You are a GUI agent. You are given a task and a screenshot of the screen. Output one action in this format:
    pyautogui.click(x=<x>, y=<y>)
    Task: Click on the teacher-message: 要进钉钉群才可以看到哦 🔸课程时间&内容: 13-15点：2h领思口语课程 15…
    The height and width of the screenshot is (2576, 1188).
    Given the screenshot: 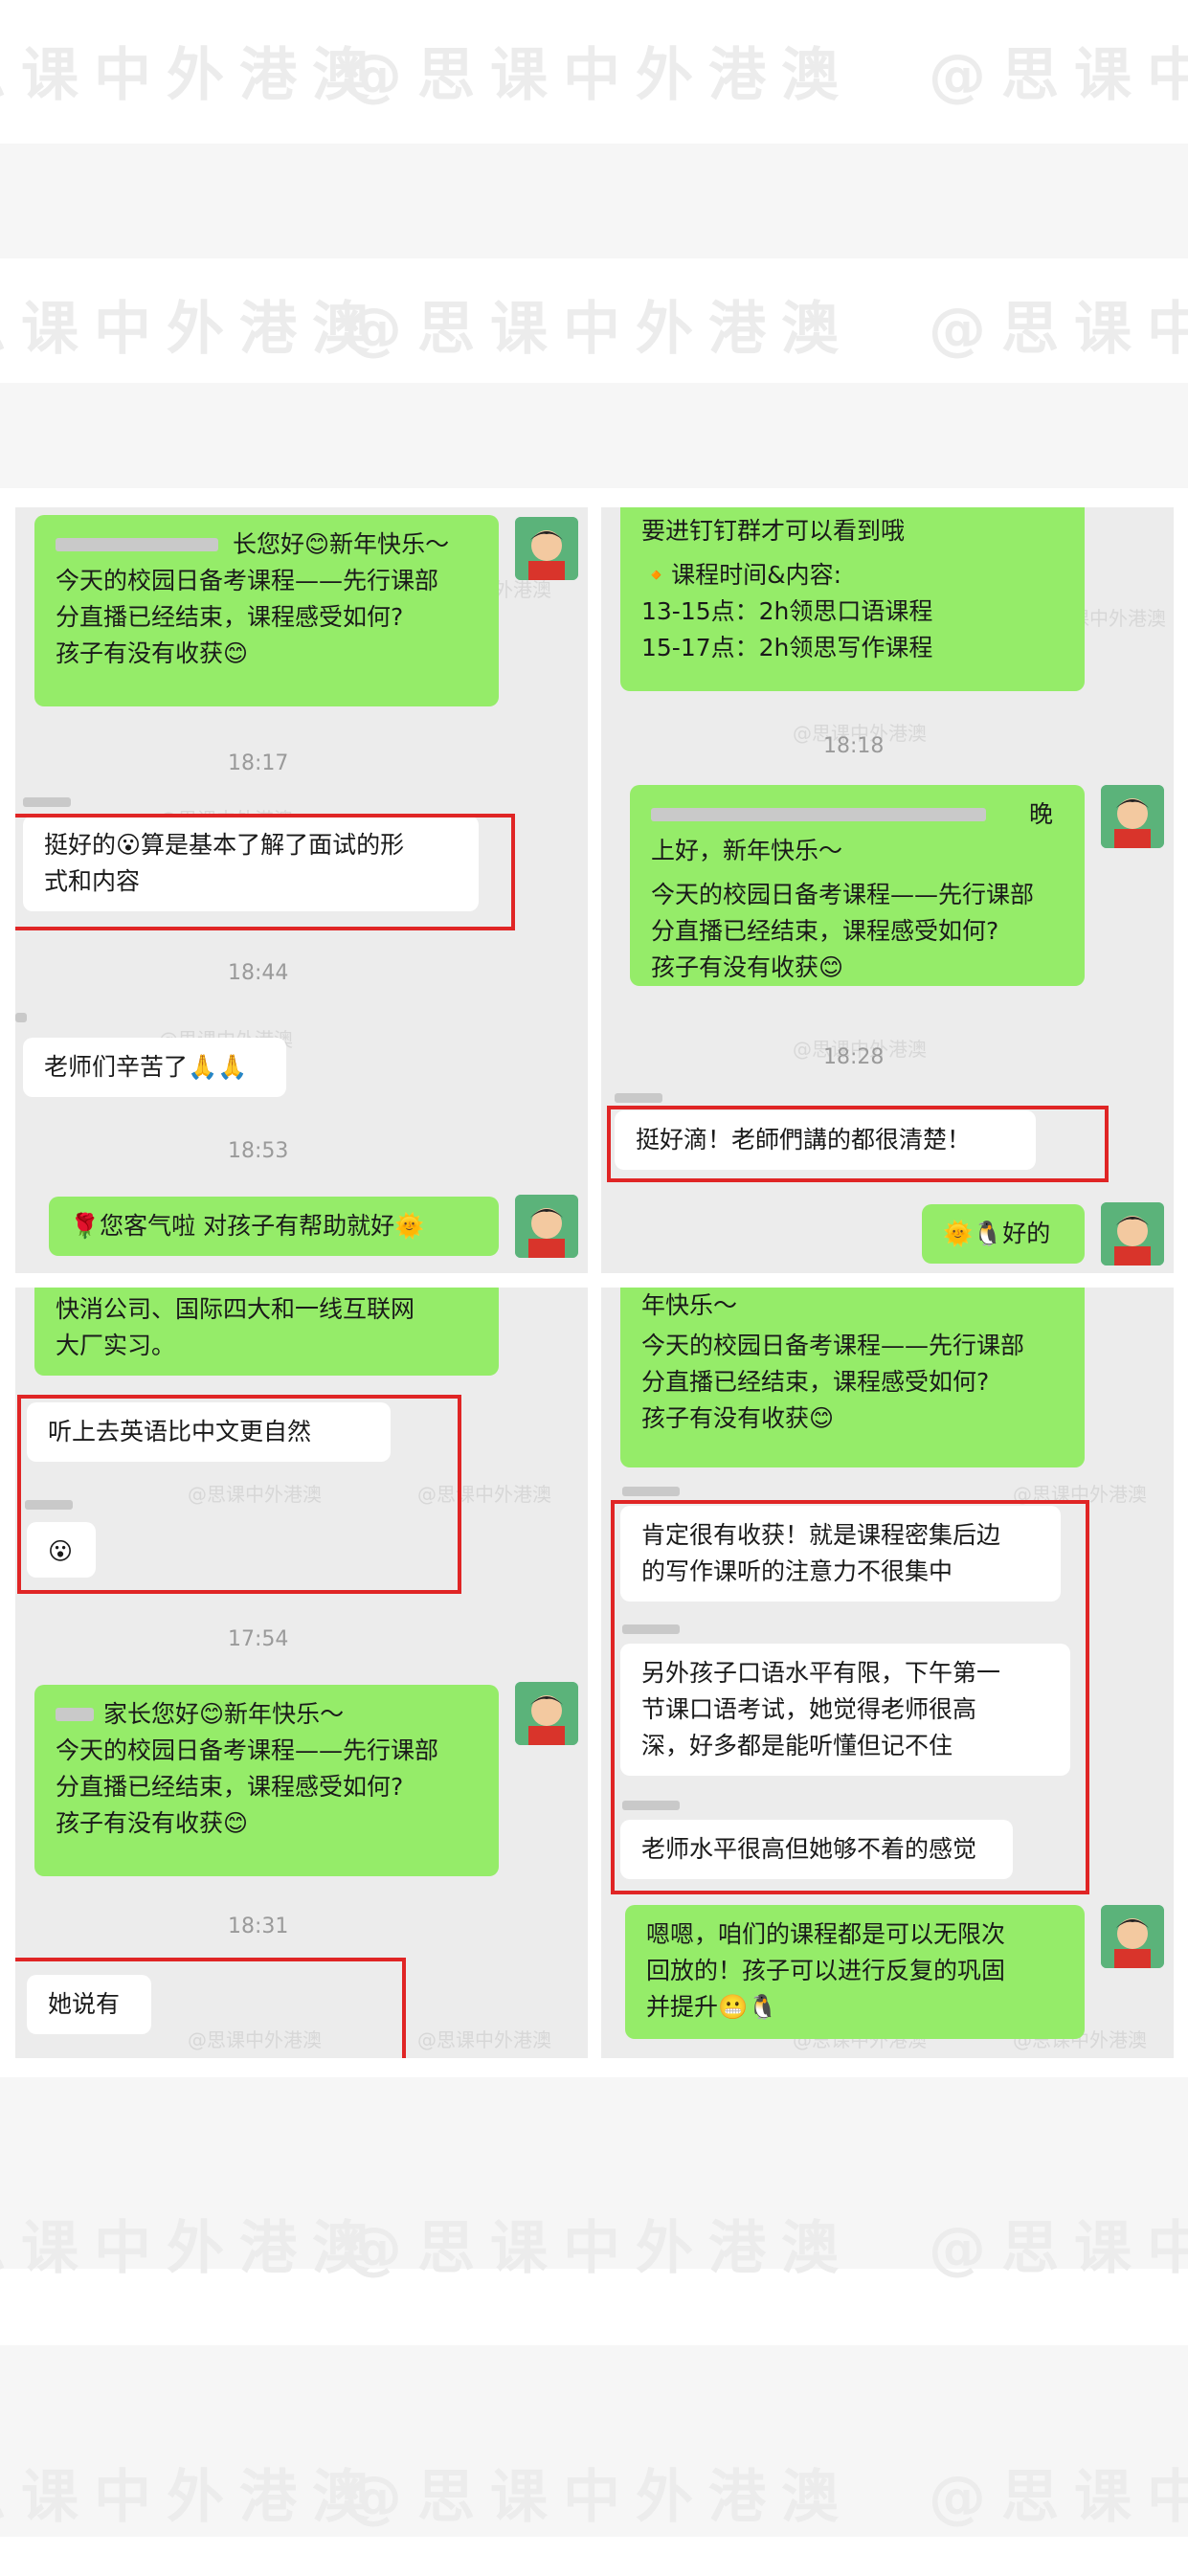 What is the action you would take?
    pyautogui.click(x=852, y=599)
    